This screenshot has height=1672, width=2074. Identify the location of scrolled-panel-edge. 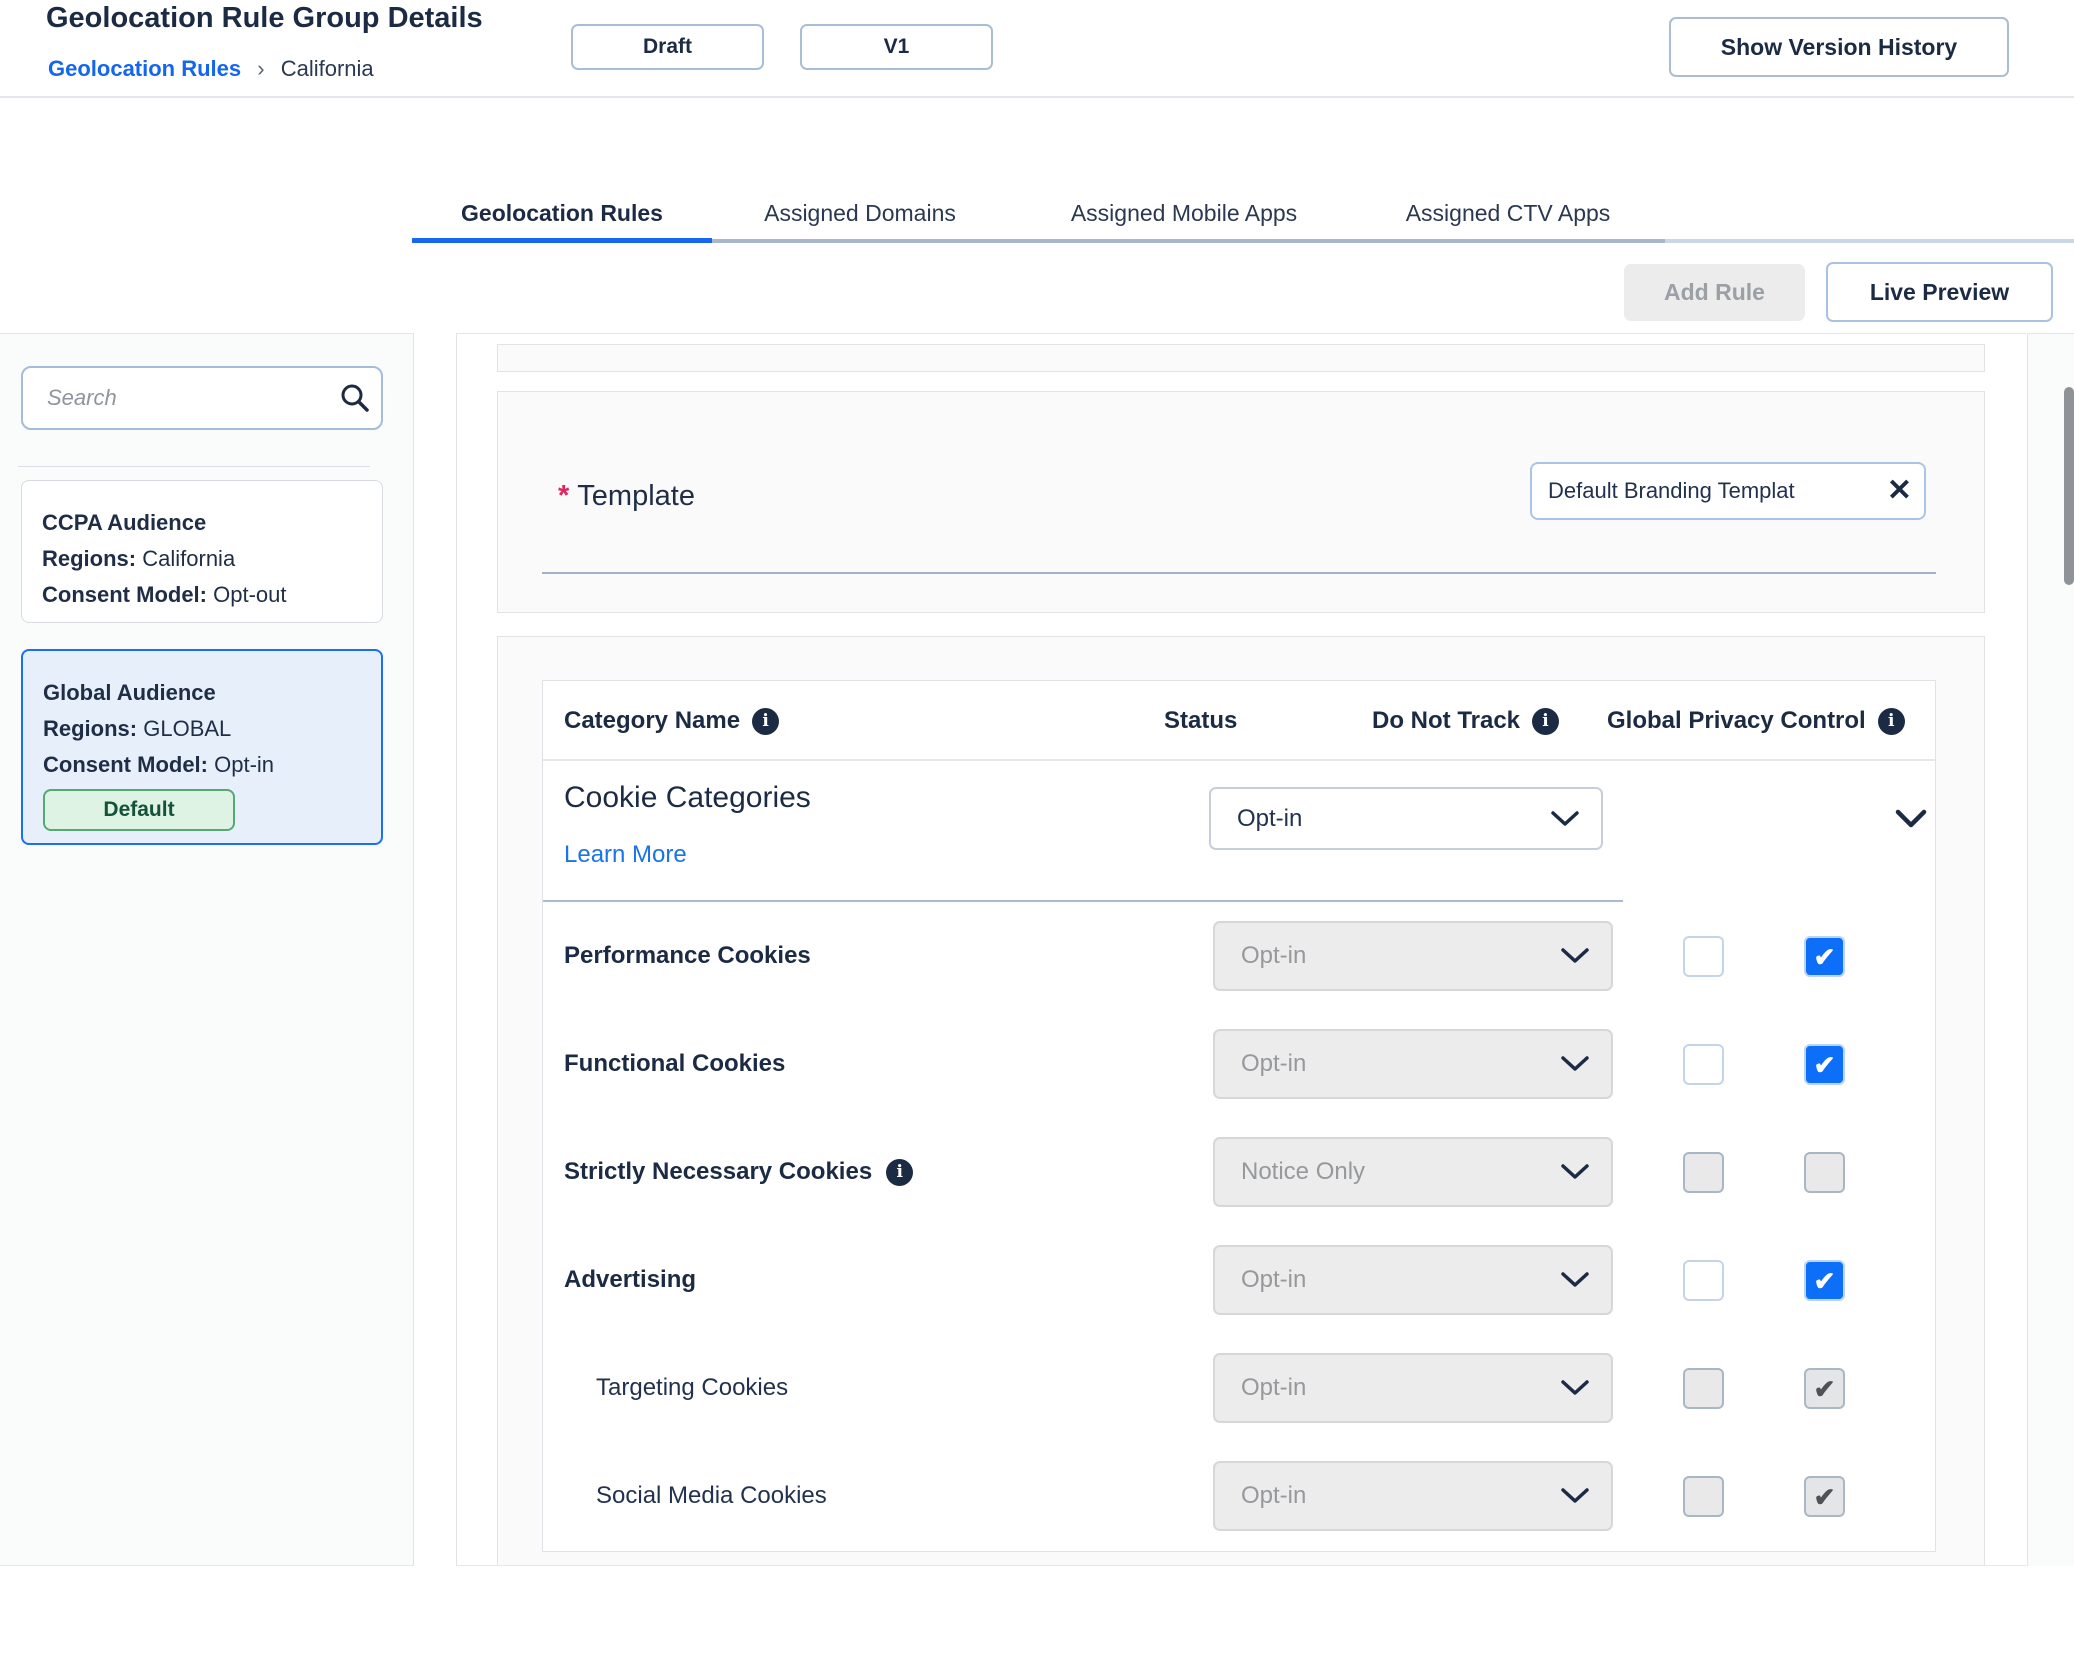
(1241, 358).